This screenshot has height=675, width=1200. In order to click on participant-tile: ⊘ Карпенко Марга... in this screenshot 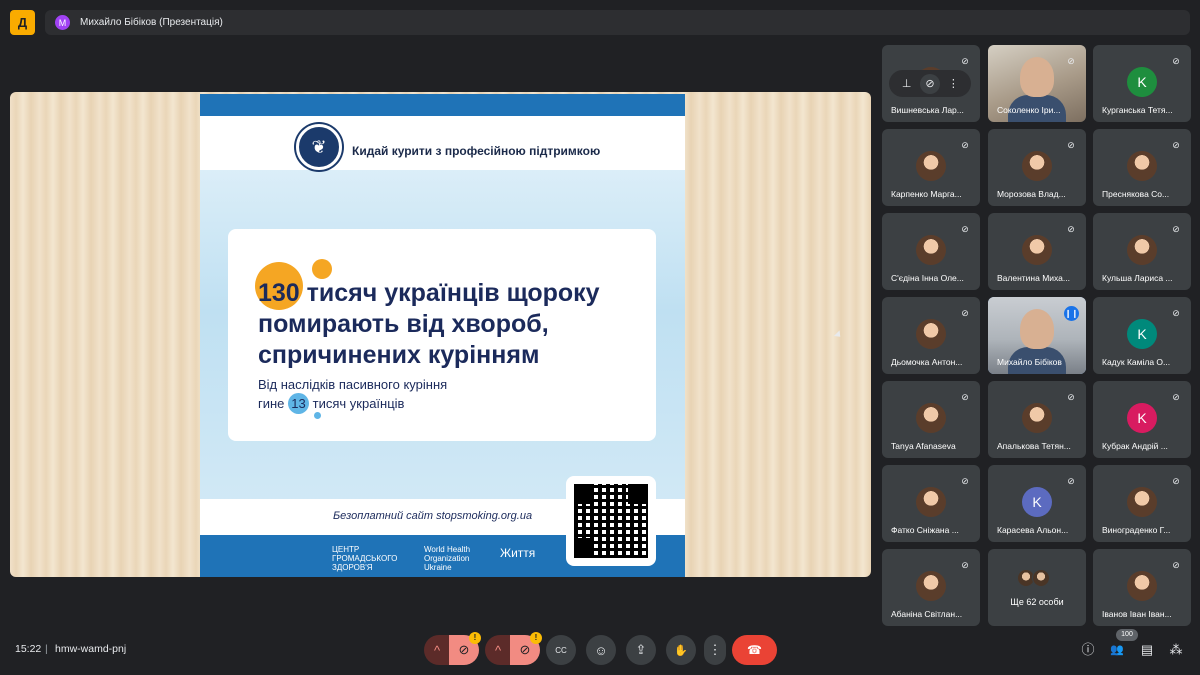, I will do `click(931, 167)`.